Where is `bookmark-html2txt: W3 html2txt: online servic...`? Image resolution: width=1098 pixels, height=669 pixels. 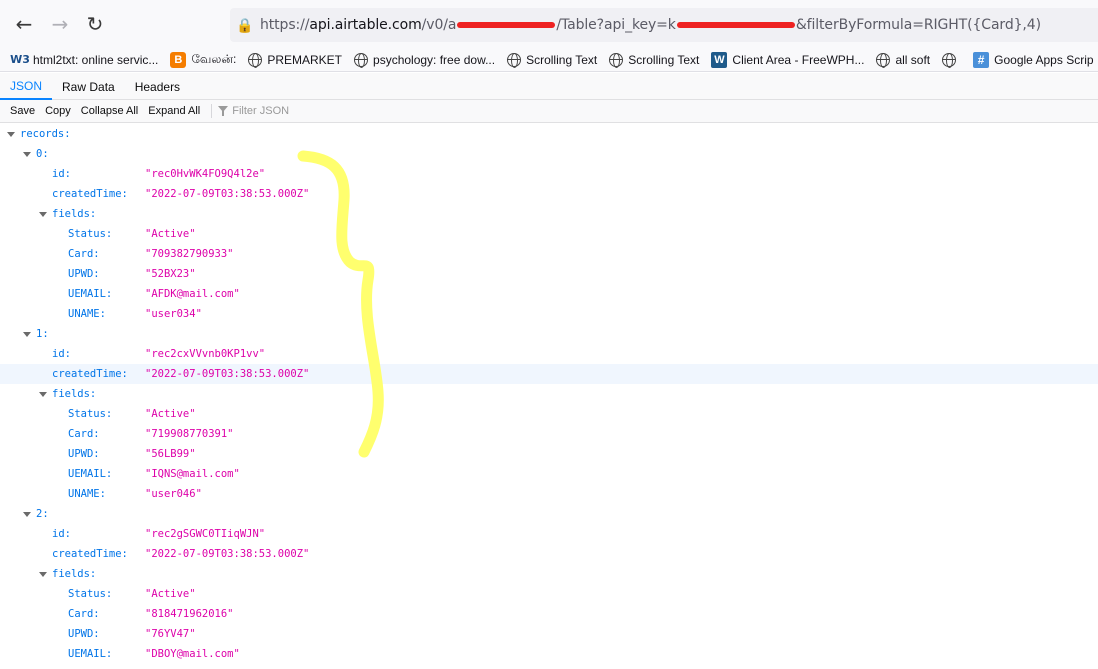
bookmark-html2txt: W3 html2txt: online servic... is located at coordinates (84, 60).